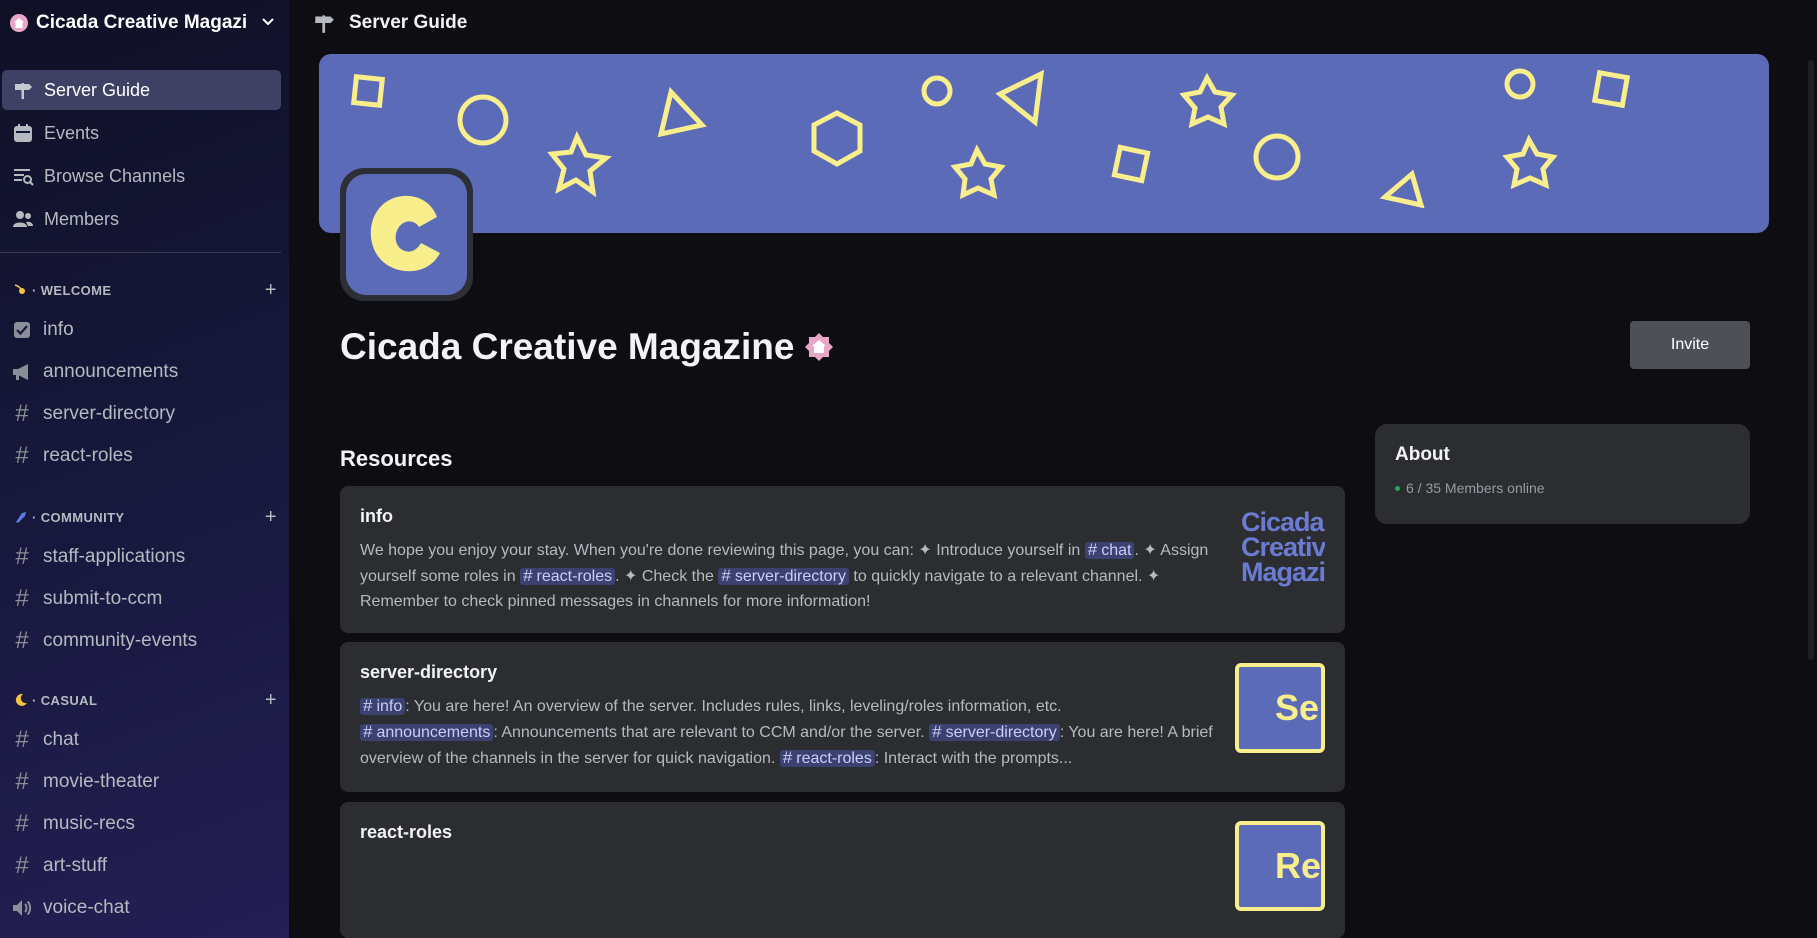 The height and width of the screenshot is (938, 1817). Describe the element at coordinates (1298, 865) in the screenshot. I see `thumbnail-text: Rea` at that location.